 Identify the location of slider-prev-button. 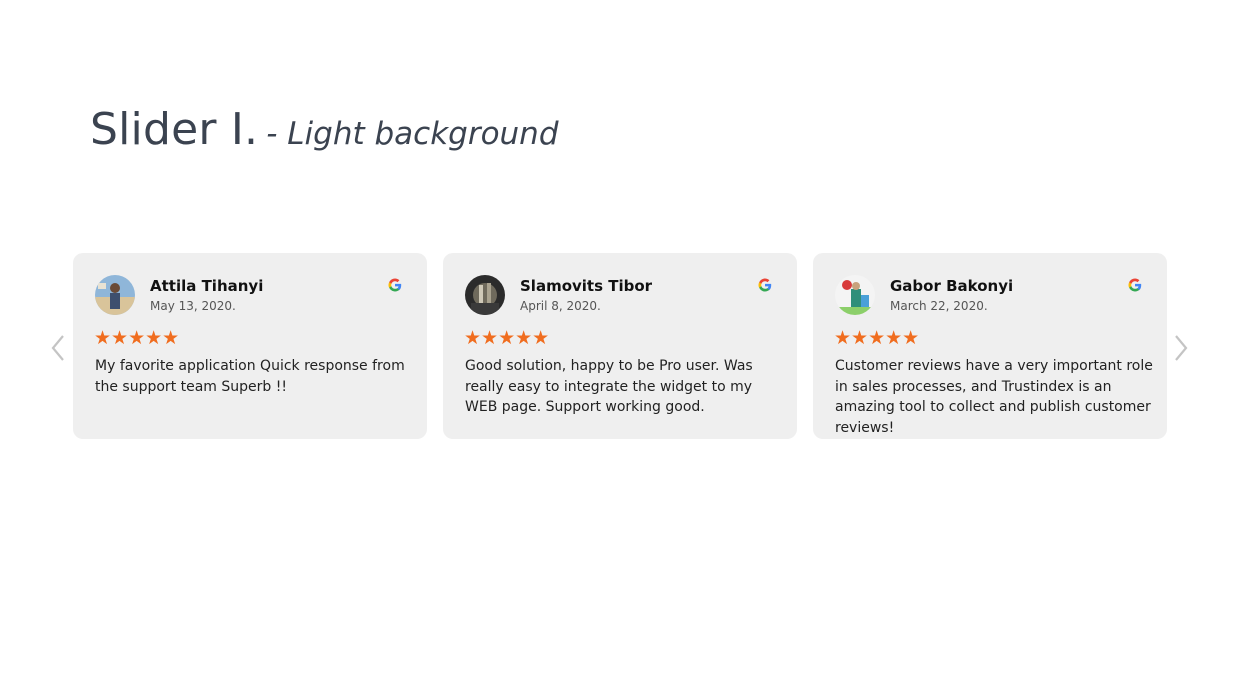
(58, 348).